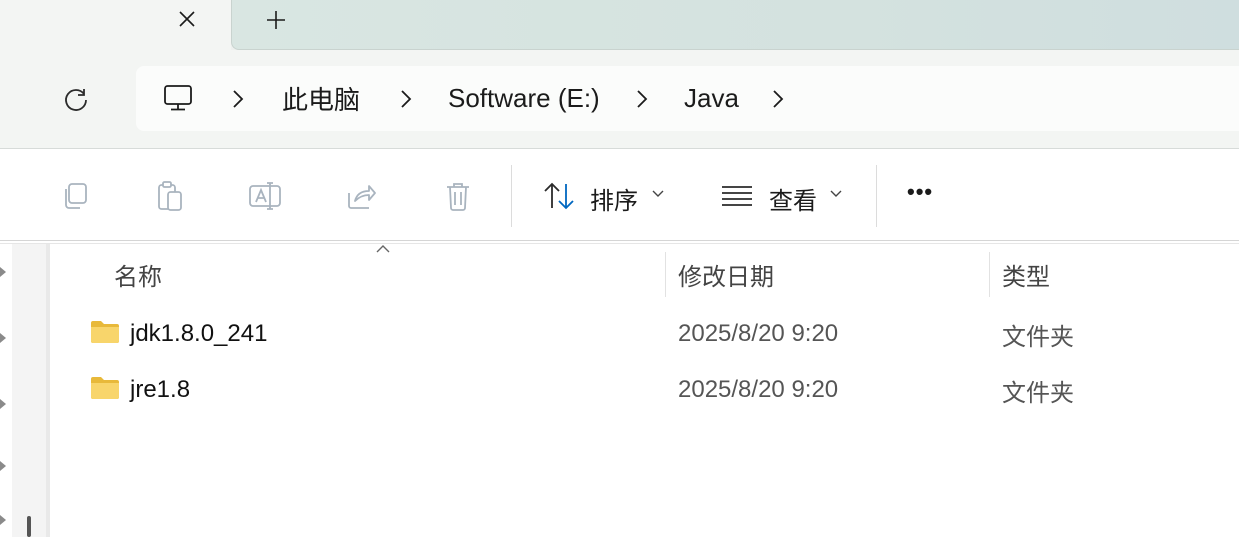 The width and height of the screenshot is (1239, 537). I want to click on column-header-name: 名称, so click(138, 274).